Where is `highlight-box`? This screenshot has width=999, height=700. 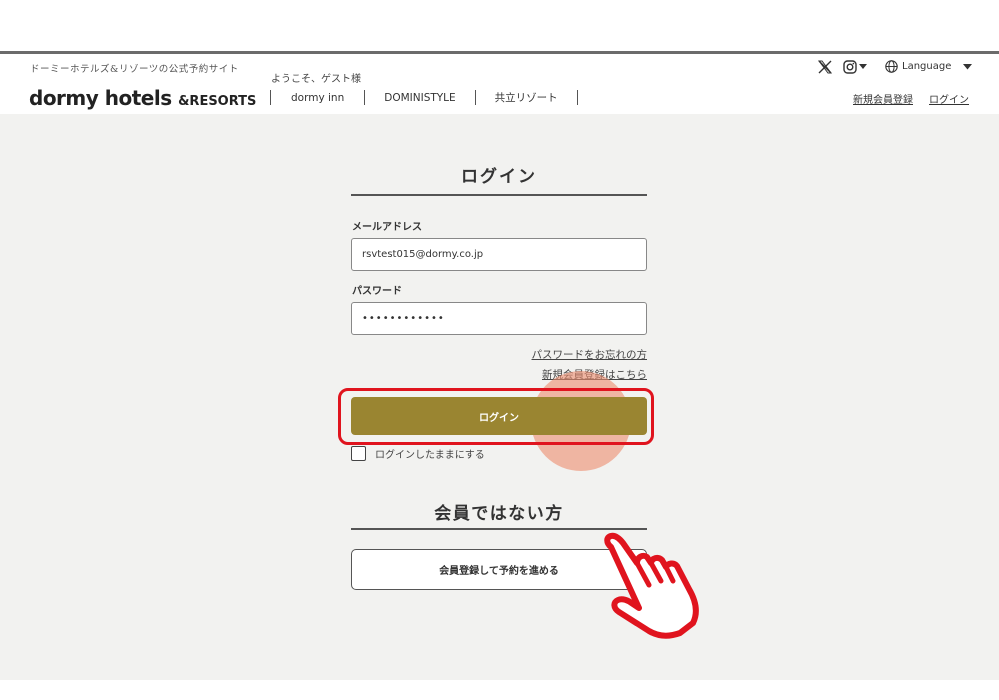 highlight-box is located at coordinates (496, 416).